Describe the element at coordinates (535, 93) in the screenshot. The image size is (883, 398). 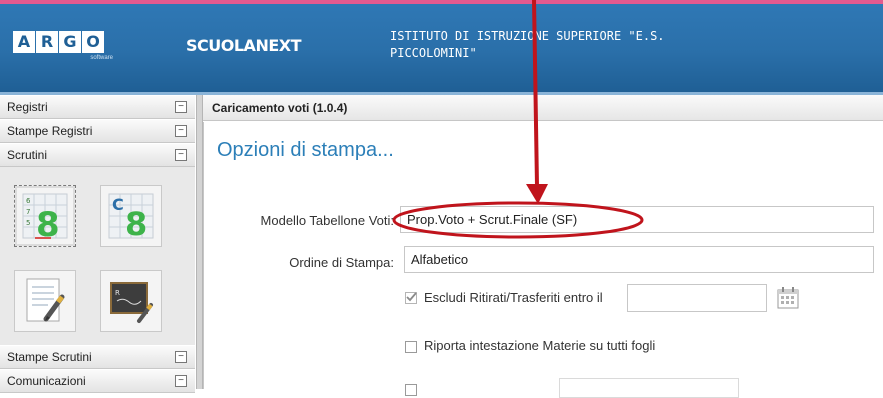
I see `annotation-arrow-shaft` at that location.